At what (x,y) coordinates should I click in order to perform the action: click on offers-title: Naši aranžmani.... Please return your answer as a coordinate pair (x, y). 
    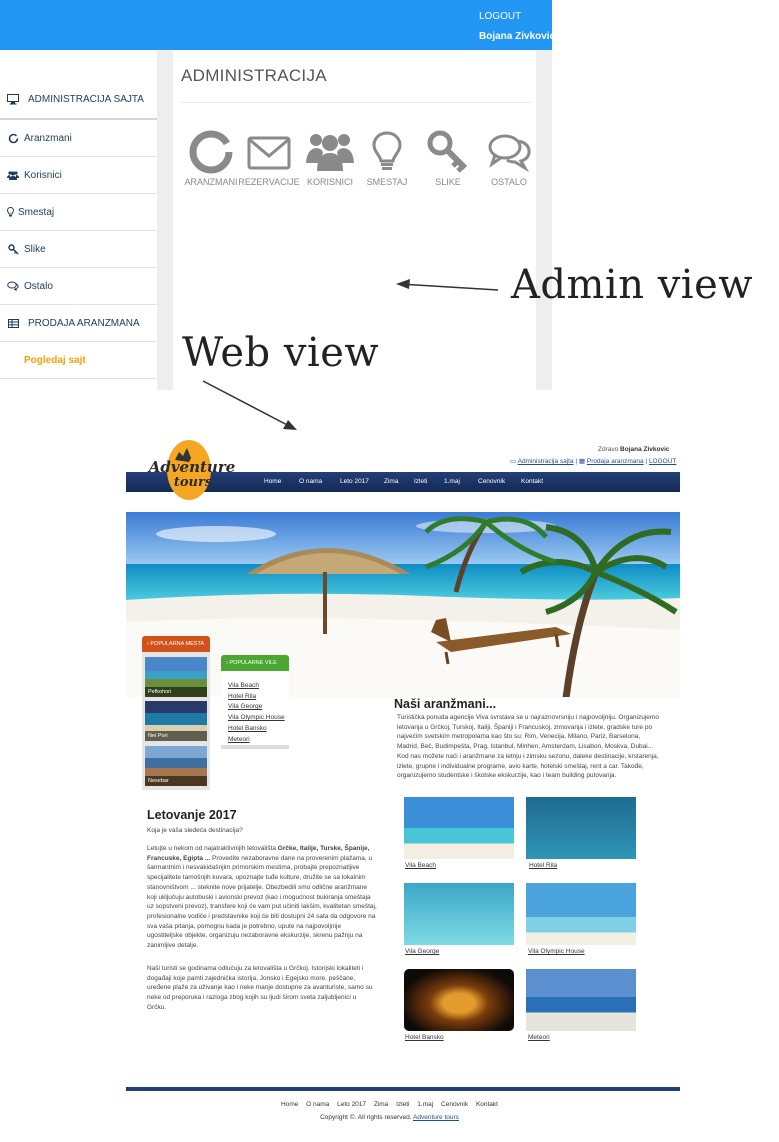
    Looking at the image, I should click on (445, 704).